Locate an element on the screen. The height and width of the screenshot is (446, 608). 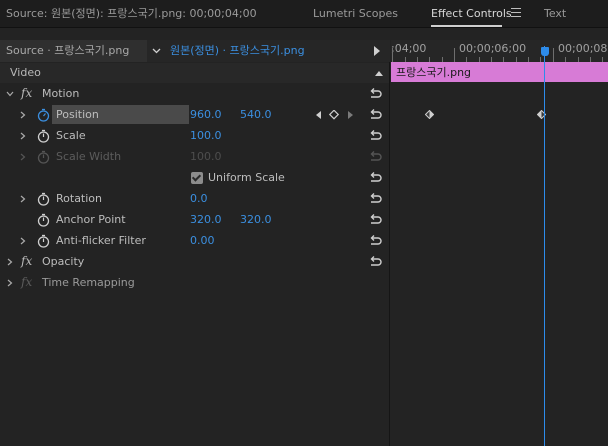
keyframe-navigator is located at coordinates (336, 115).